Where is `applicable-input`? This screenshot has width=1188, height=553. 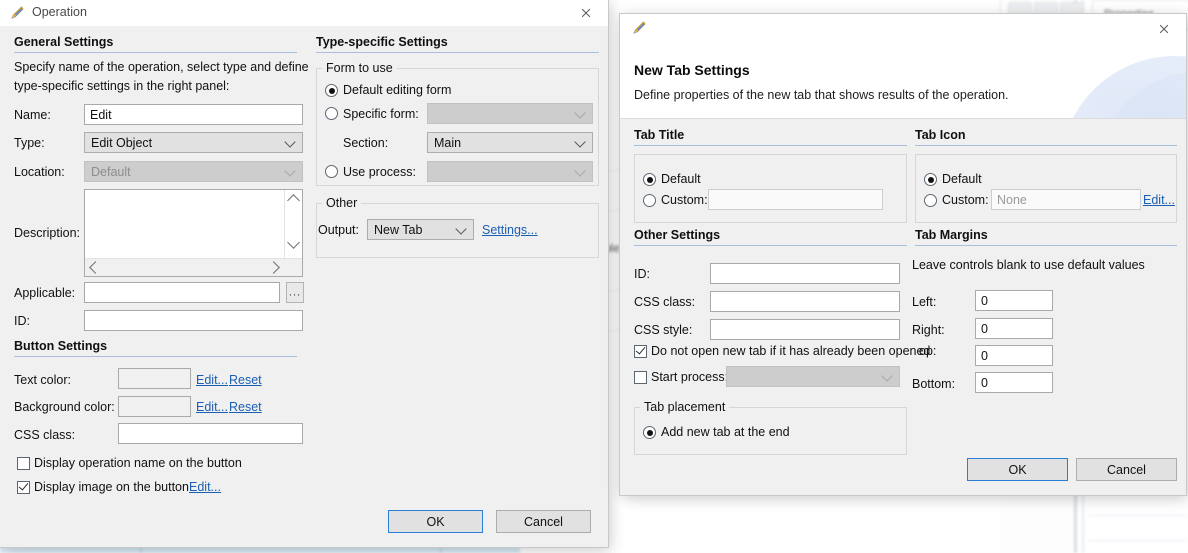 applicable-input is located at coordinates (182, 292).